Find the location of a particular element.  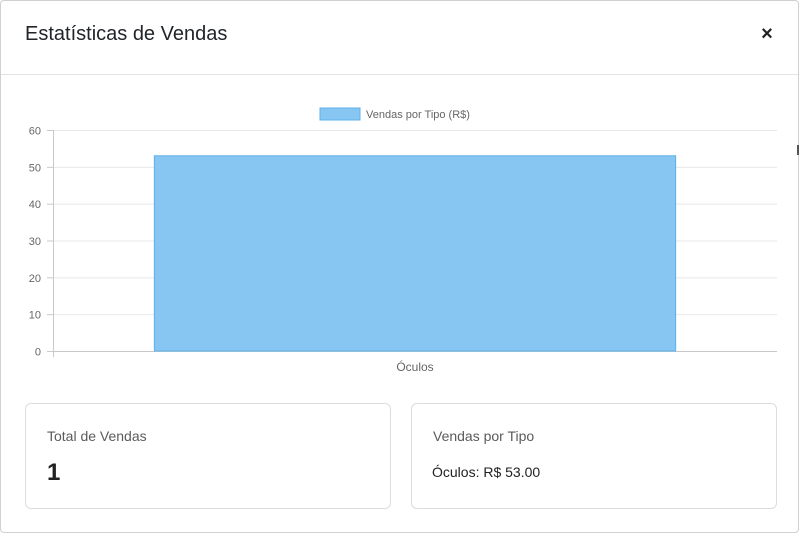

total-sales-card: Total de Vendas 1 is located at coordinates (208, 456).